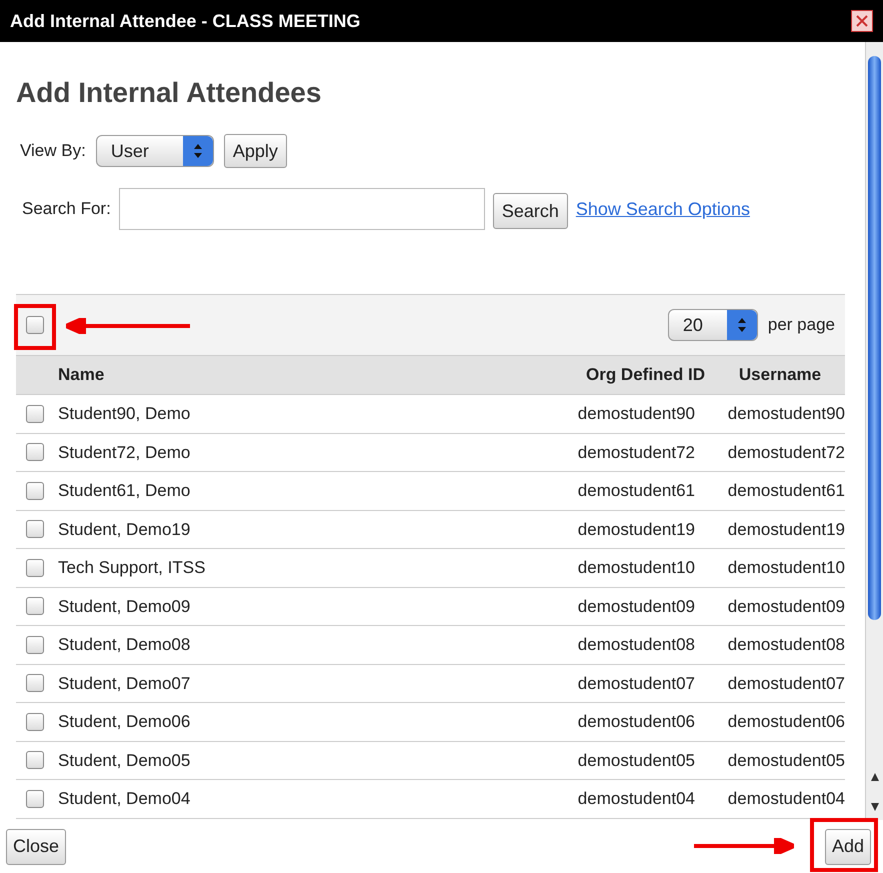  Describe the element at coordinates (185, 21) in the screenshot. I see `window-title: Add Internal Attendee - CLASS MEETING` at that location.